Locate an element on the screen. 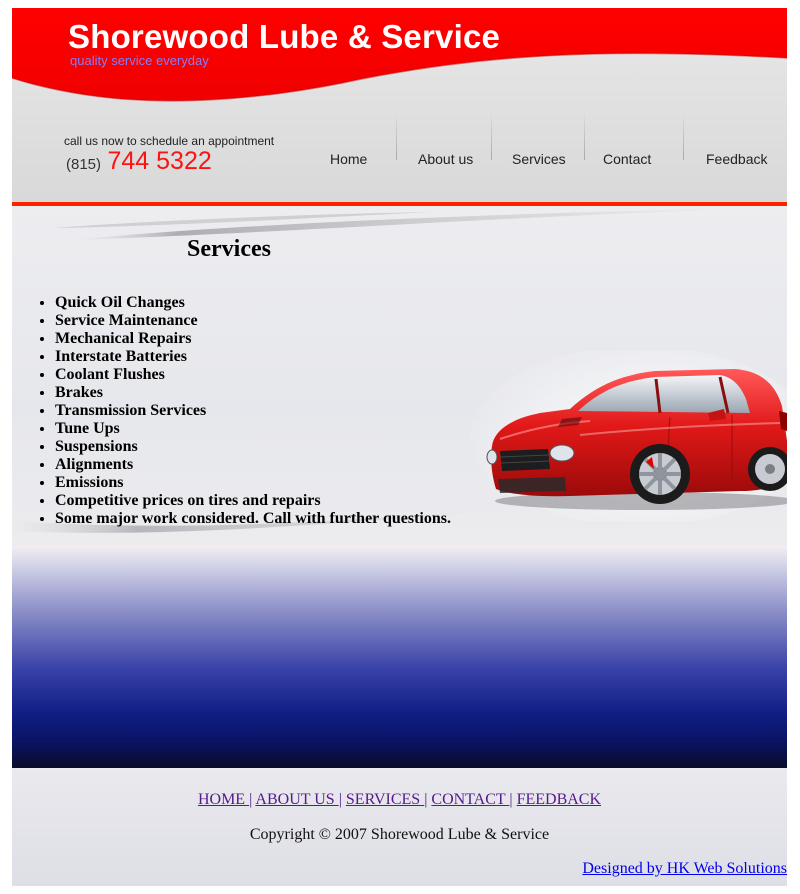 Image resolution: width=800 pixels, height=894 pixels. nav-item-feedback: Feedback is located at coordinates (736, 159).